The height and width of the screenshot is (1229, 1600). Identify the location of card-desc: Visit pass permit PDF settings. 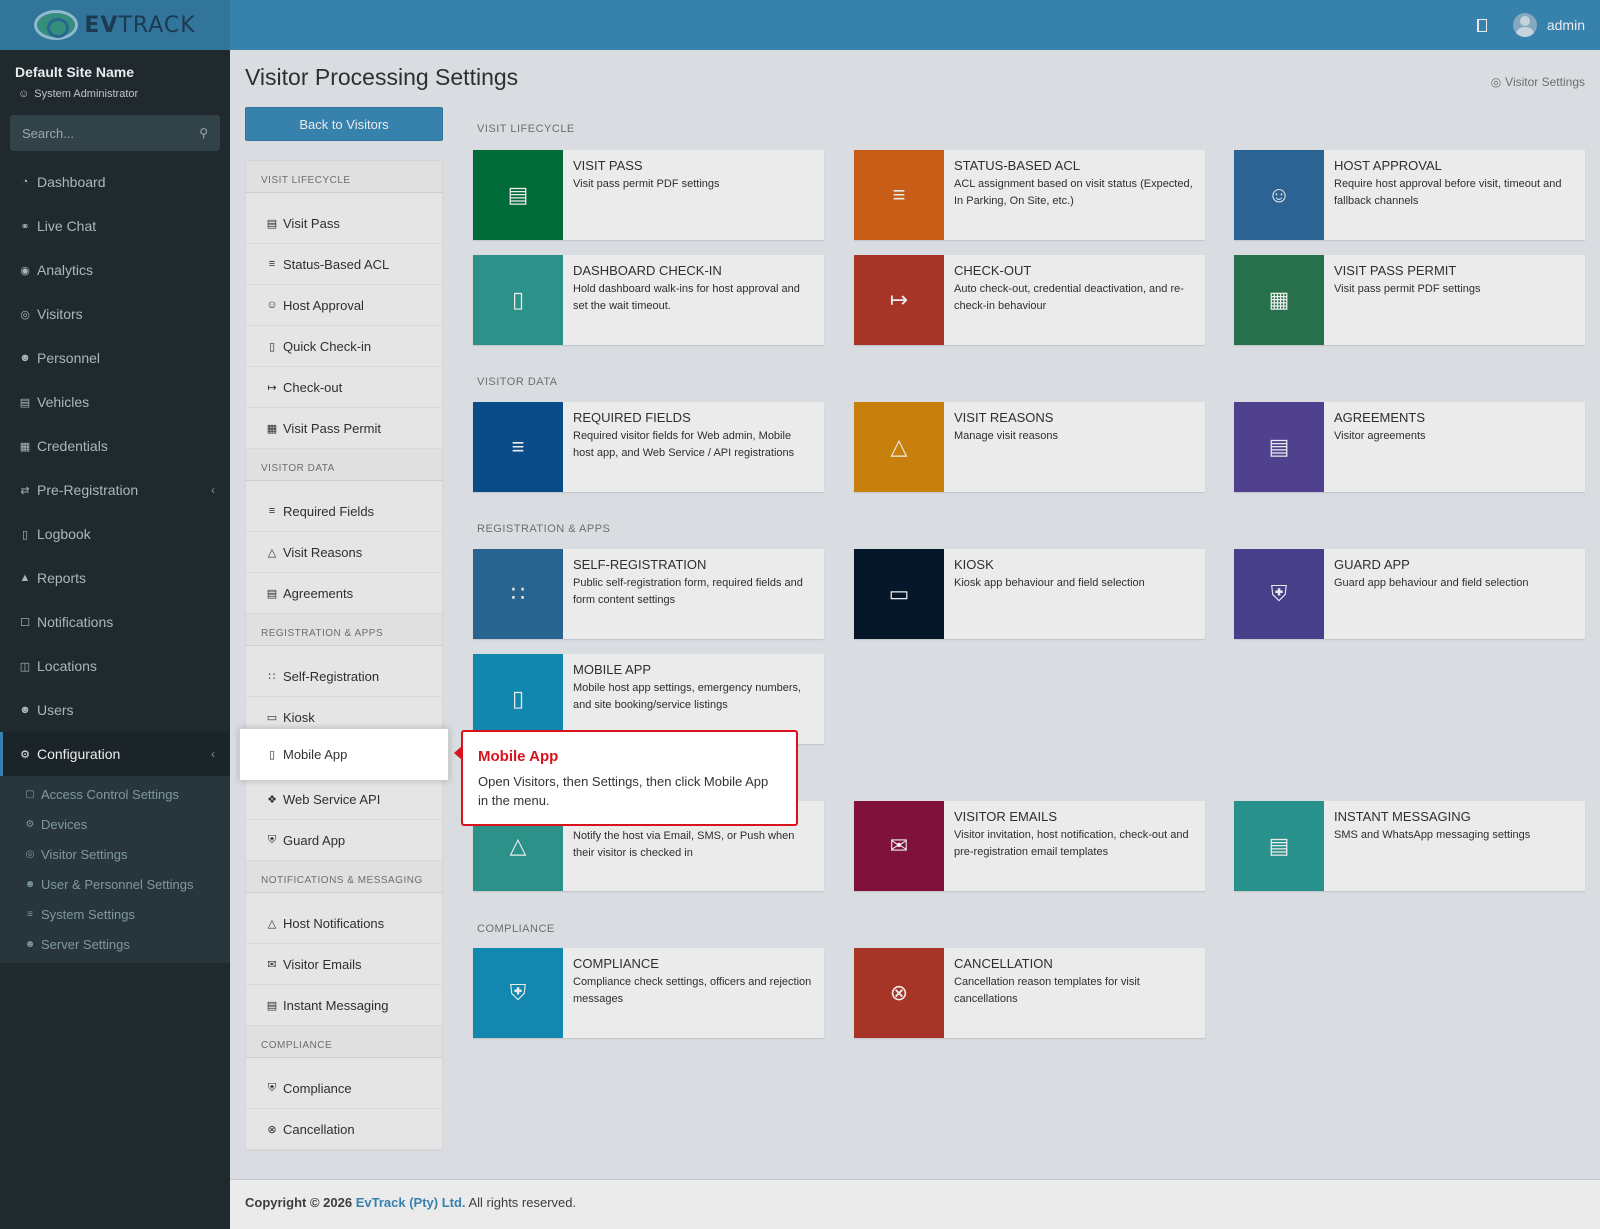
(646, 184).